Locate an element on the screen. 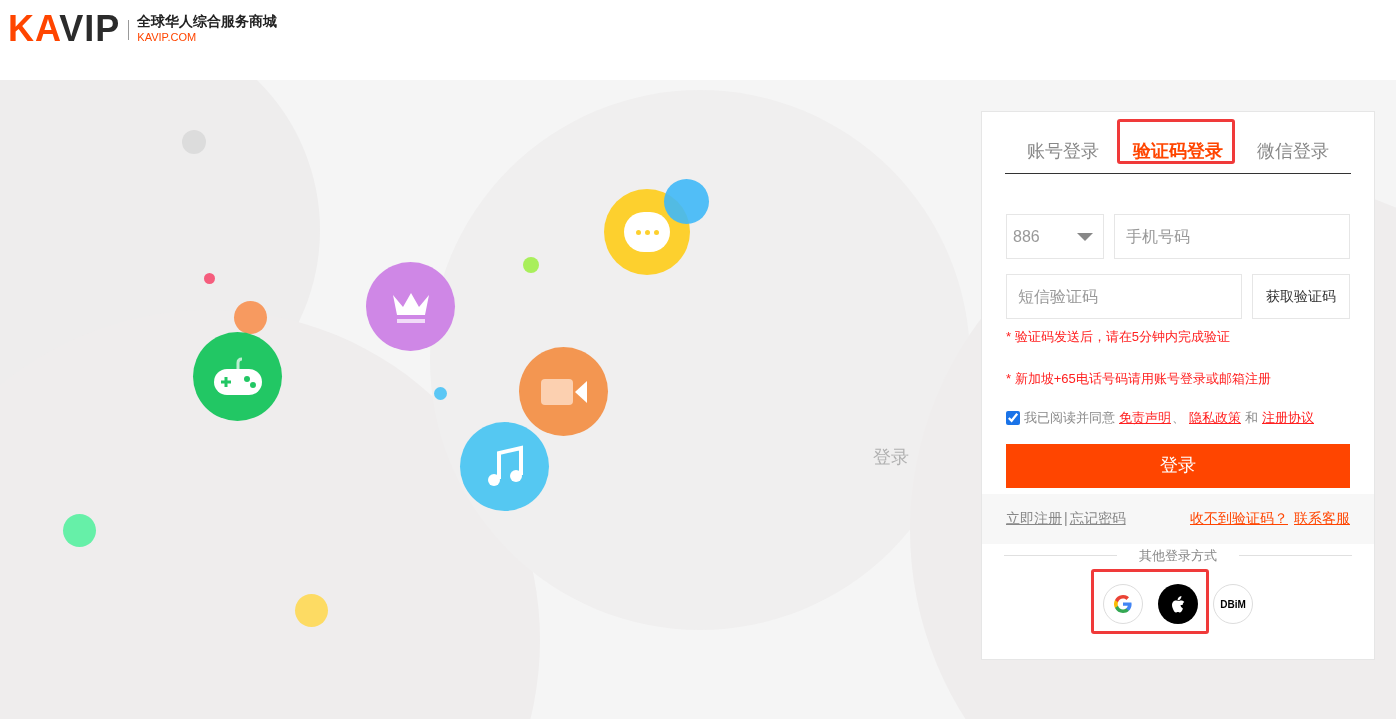 The width and height of the screenshot is (1396, 719). conjunction-text: 和 is located at coordinates (1251, 418).